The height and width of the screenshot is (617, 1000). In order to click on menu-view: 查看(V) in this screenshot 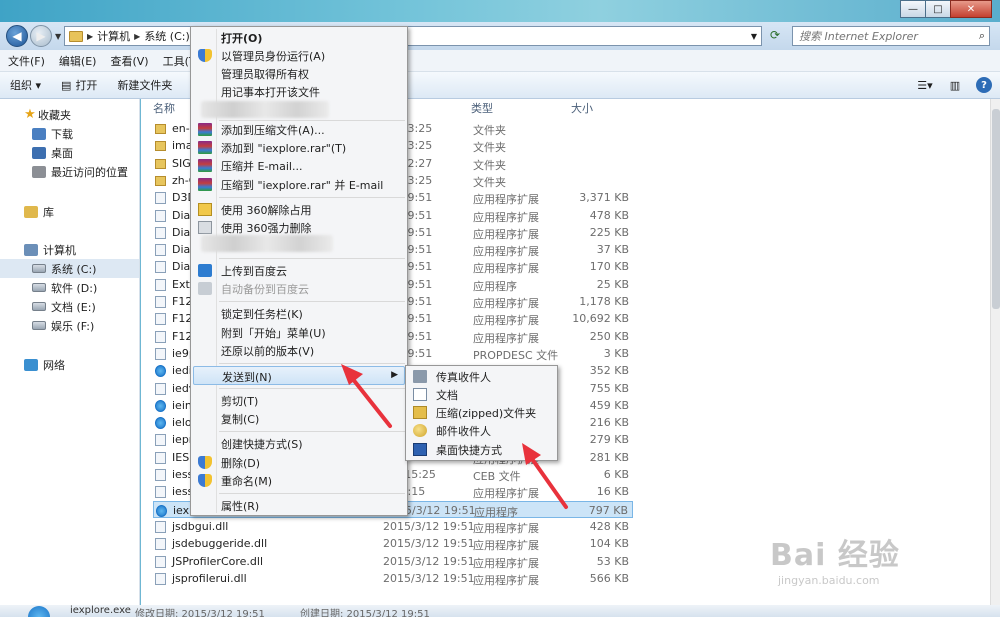, I will do `click(129, 61)`.